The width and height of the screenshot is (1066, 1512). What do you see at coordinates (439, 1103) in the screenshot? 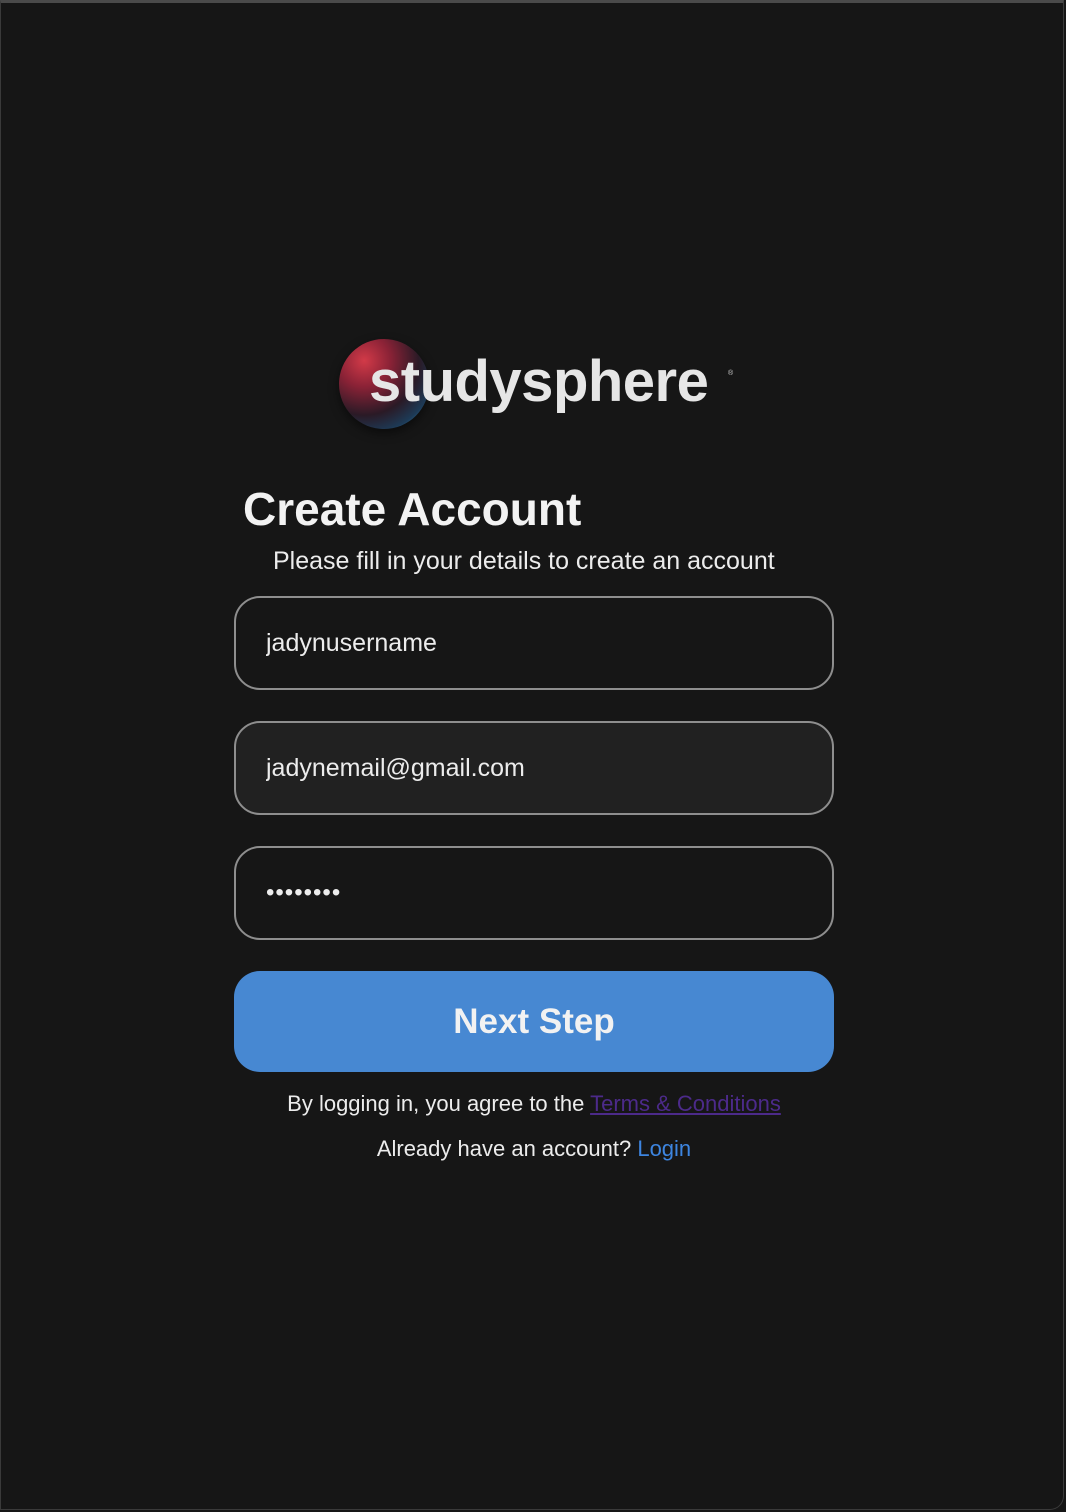
I see `terms-prefix-text: By logging in, you agree to the` at bounding box center [439, 1103].